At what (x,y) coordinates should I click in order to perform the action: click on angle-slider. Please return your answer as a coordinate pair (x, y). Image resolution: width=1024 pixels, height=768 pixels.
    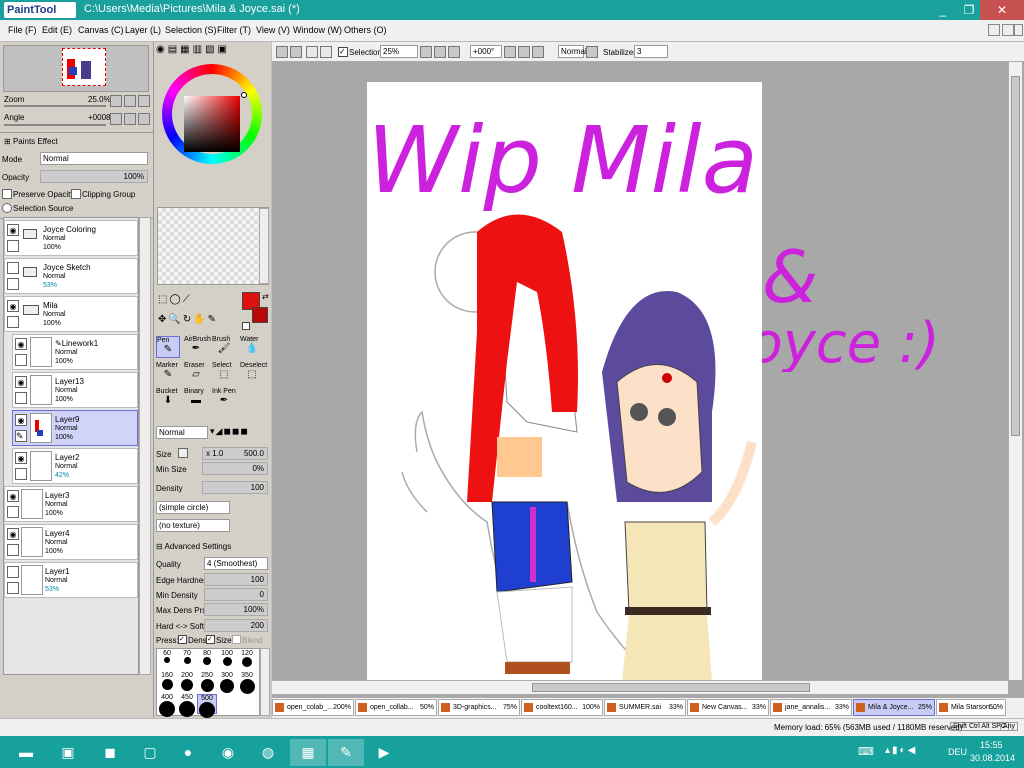
    Looking at the image, I should click on (55, 125).